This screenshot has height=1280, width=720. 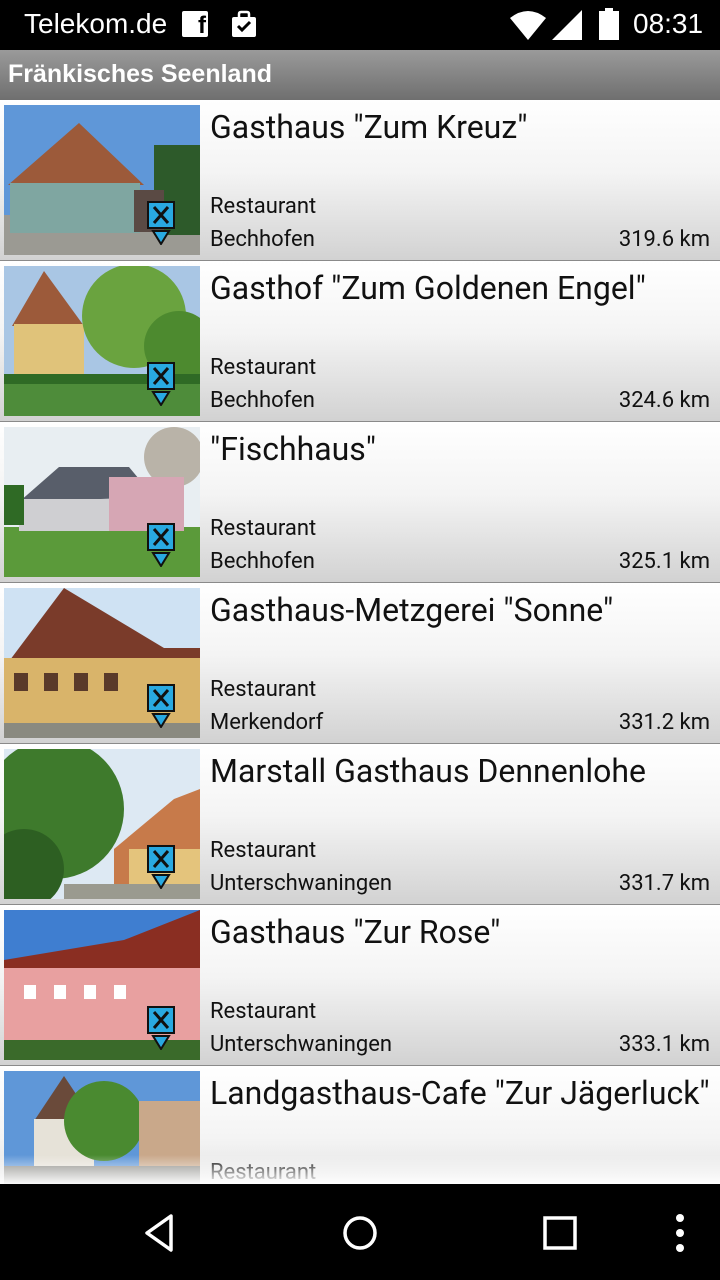 I want to click on restaurant-distance: 331.2 km, so click(x=664, y=722).